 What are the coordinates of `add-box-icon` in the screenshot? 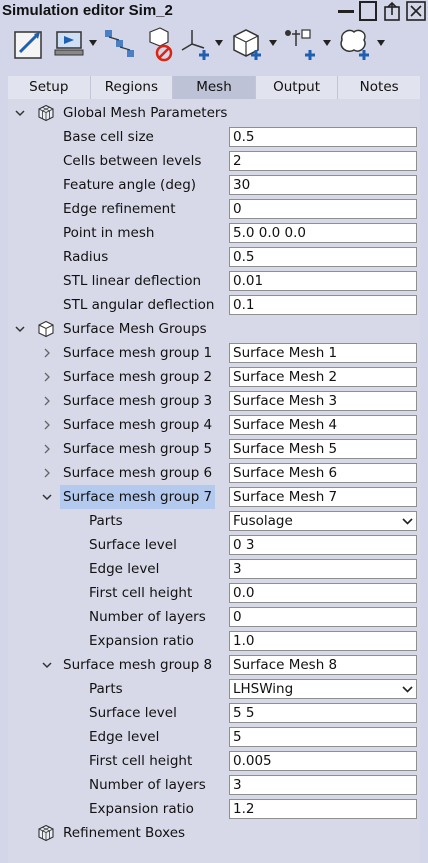 It's located at (247, 44).